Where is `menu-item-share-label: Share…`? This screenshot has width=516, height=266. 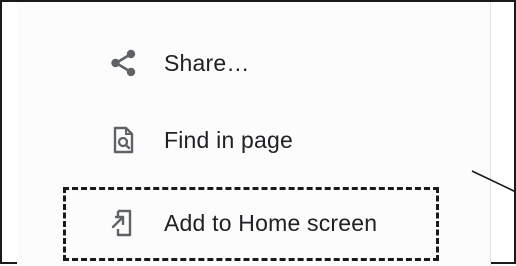
menu-item-share-label: Share… is located at coordinates (207, 62).